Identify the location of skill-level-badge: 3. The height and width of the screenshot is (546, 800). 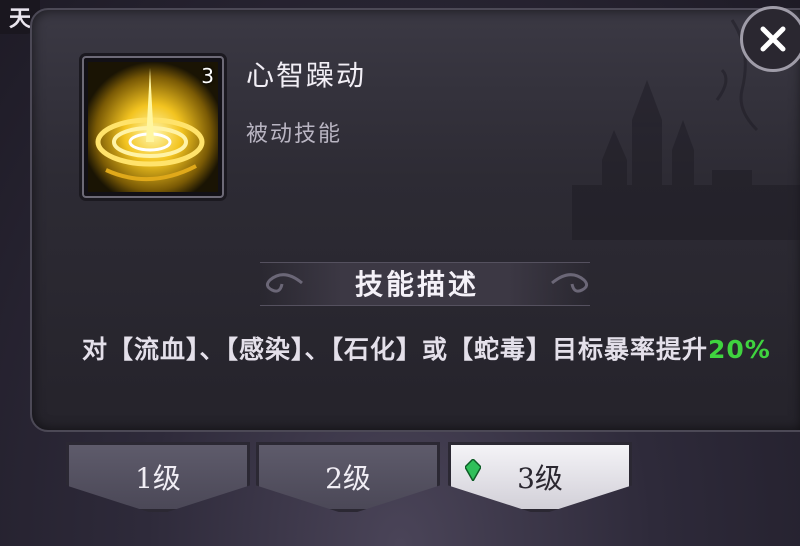
(207, 76).